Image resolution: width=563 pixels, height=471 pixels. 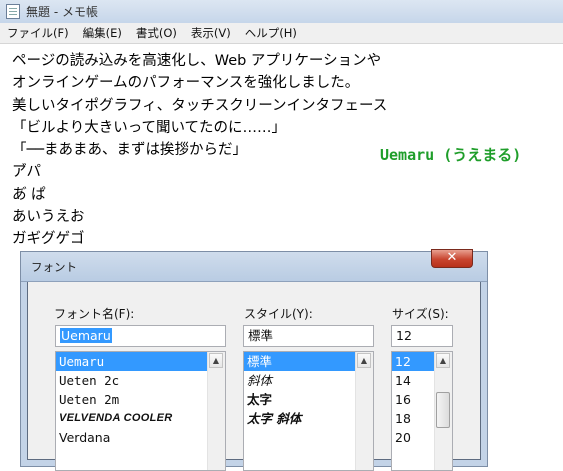 I want to click on style-list-scrollbar: ▲, so click(x=364, y=411).